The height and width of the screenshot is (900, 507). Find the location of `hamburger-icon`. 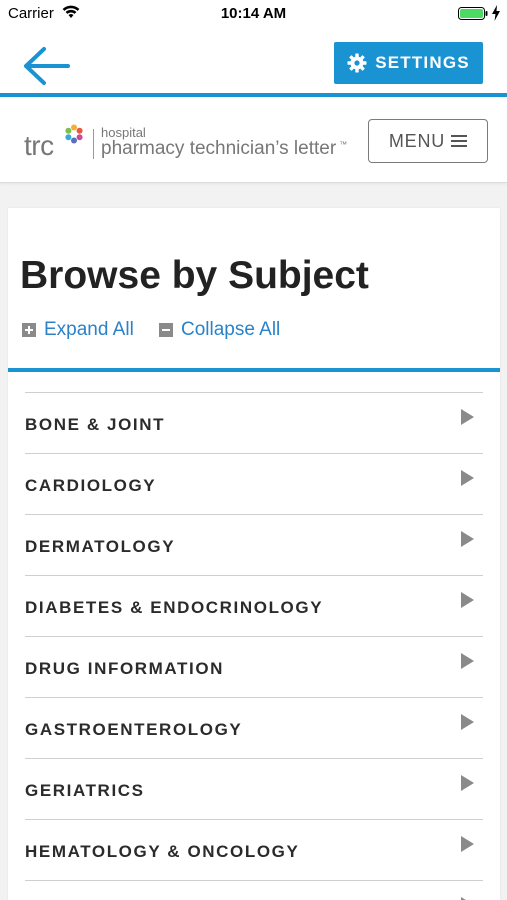

hamburger-icon is located at coordinates (459, 141).